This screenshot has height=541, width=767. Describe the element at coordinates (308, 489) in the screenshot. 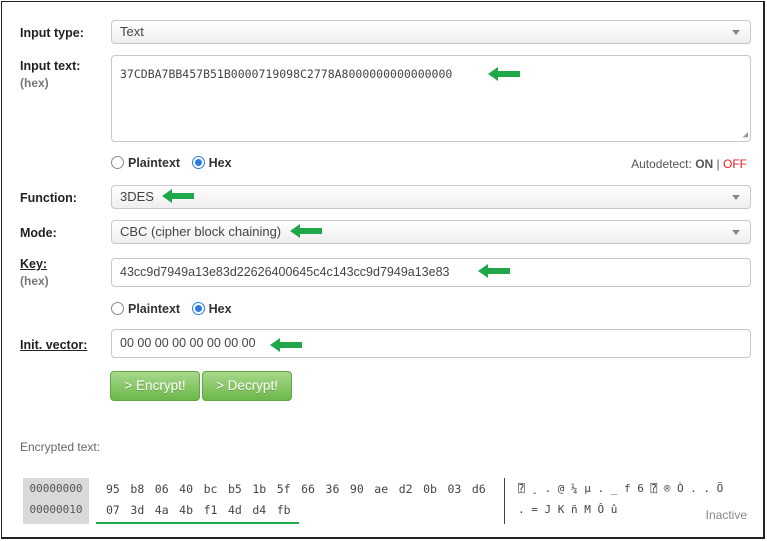

I see `hex-byte: 66` at that location.